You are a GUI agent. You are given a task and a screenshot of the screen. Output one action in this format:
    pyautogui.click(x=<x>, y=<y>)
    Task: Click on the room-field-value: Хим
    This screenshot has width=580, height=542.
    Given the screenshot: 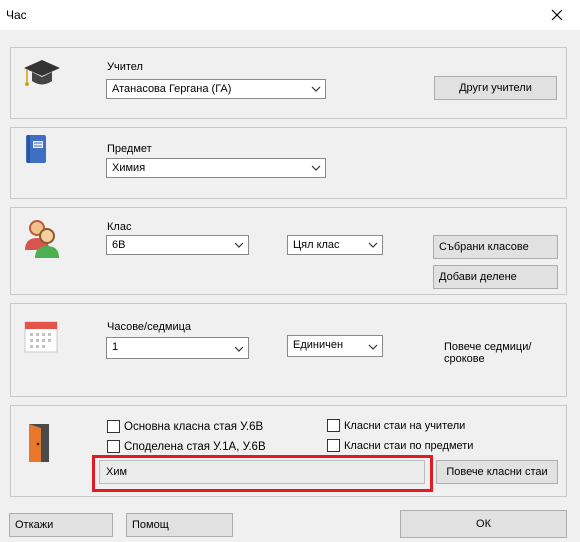 What is the action you would take?
    pyautogui.click(x=117, y=472)
    